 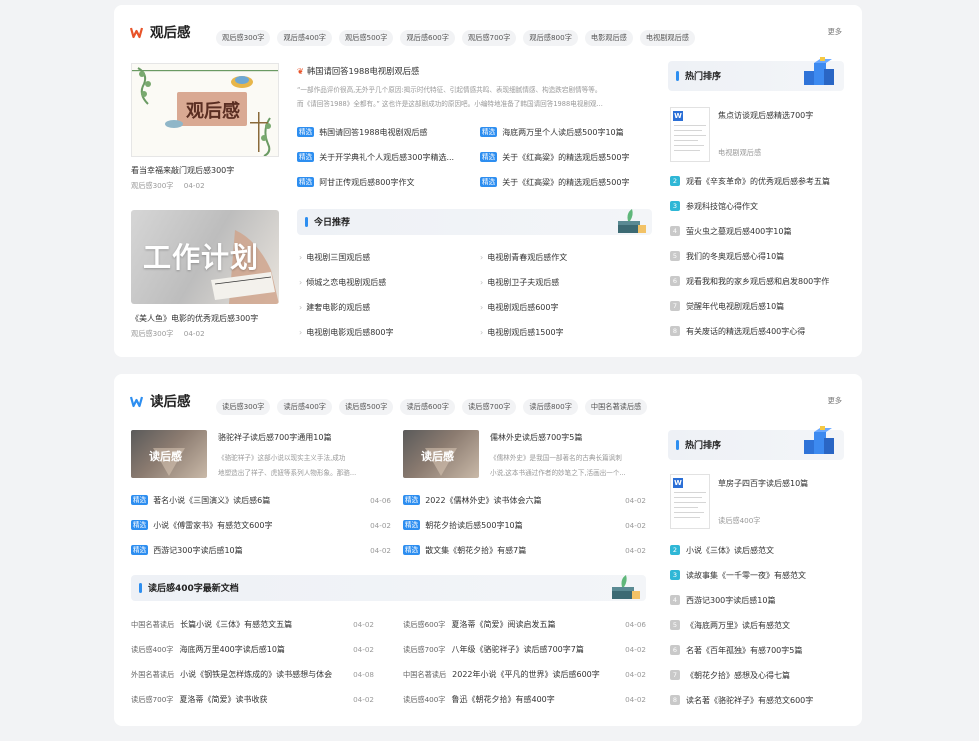 What do you see at coordinates (524, 550) in the screenshot?
I see `list-item: 精选 散文集《朝花夕拾》有感7篇 04-02` at bounding box center [524, 550].